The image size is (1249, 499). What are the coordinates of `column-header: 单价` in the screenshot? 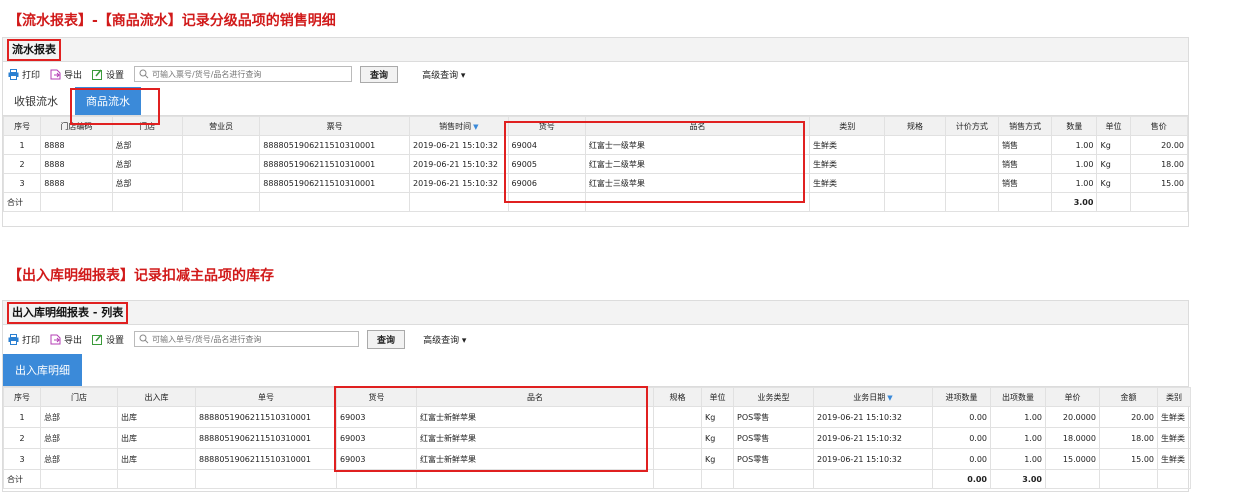 It's located at (1072, 397).